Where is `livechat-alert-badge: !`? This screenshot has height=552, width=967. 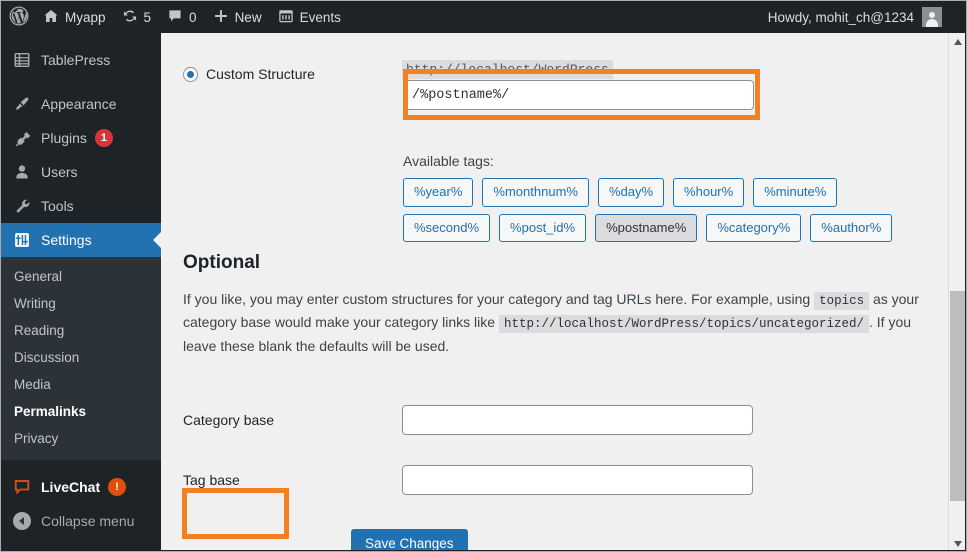 livechat-alert-badge: ! is located at coordinates (117, 487).